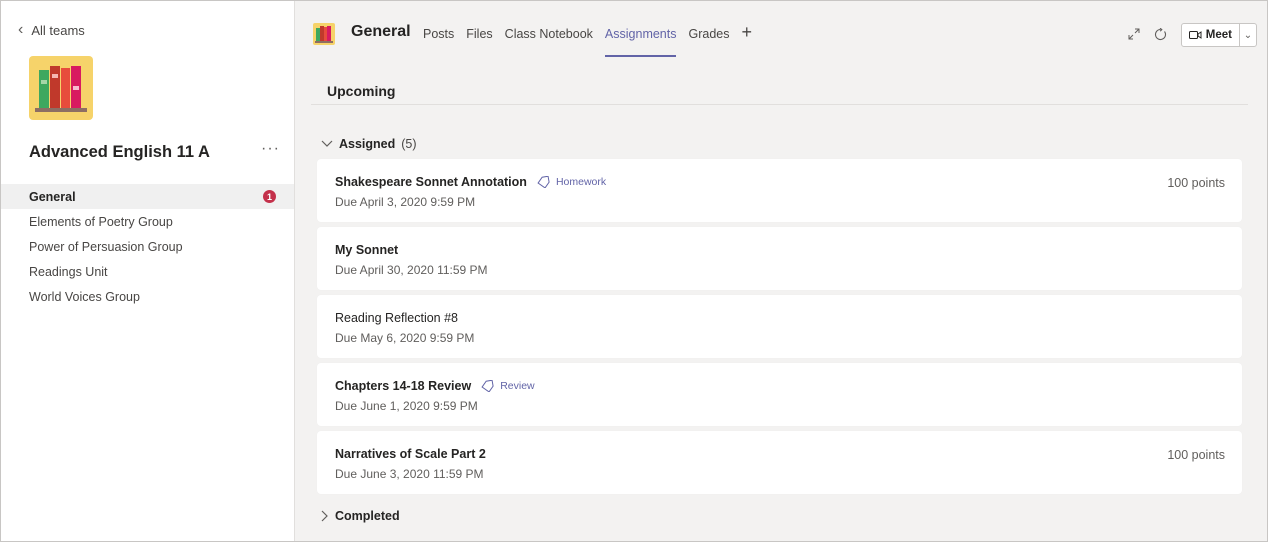 The image size is (1268, 542). I want to click on tab-grades: Grades, so click(708, 35).